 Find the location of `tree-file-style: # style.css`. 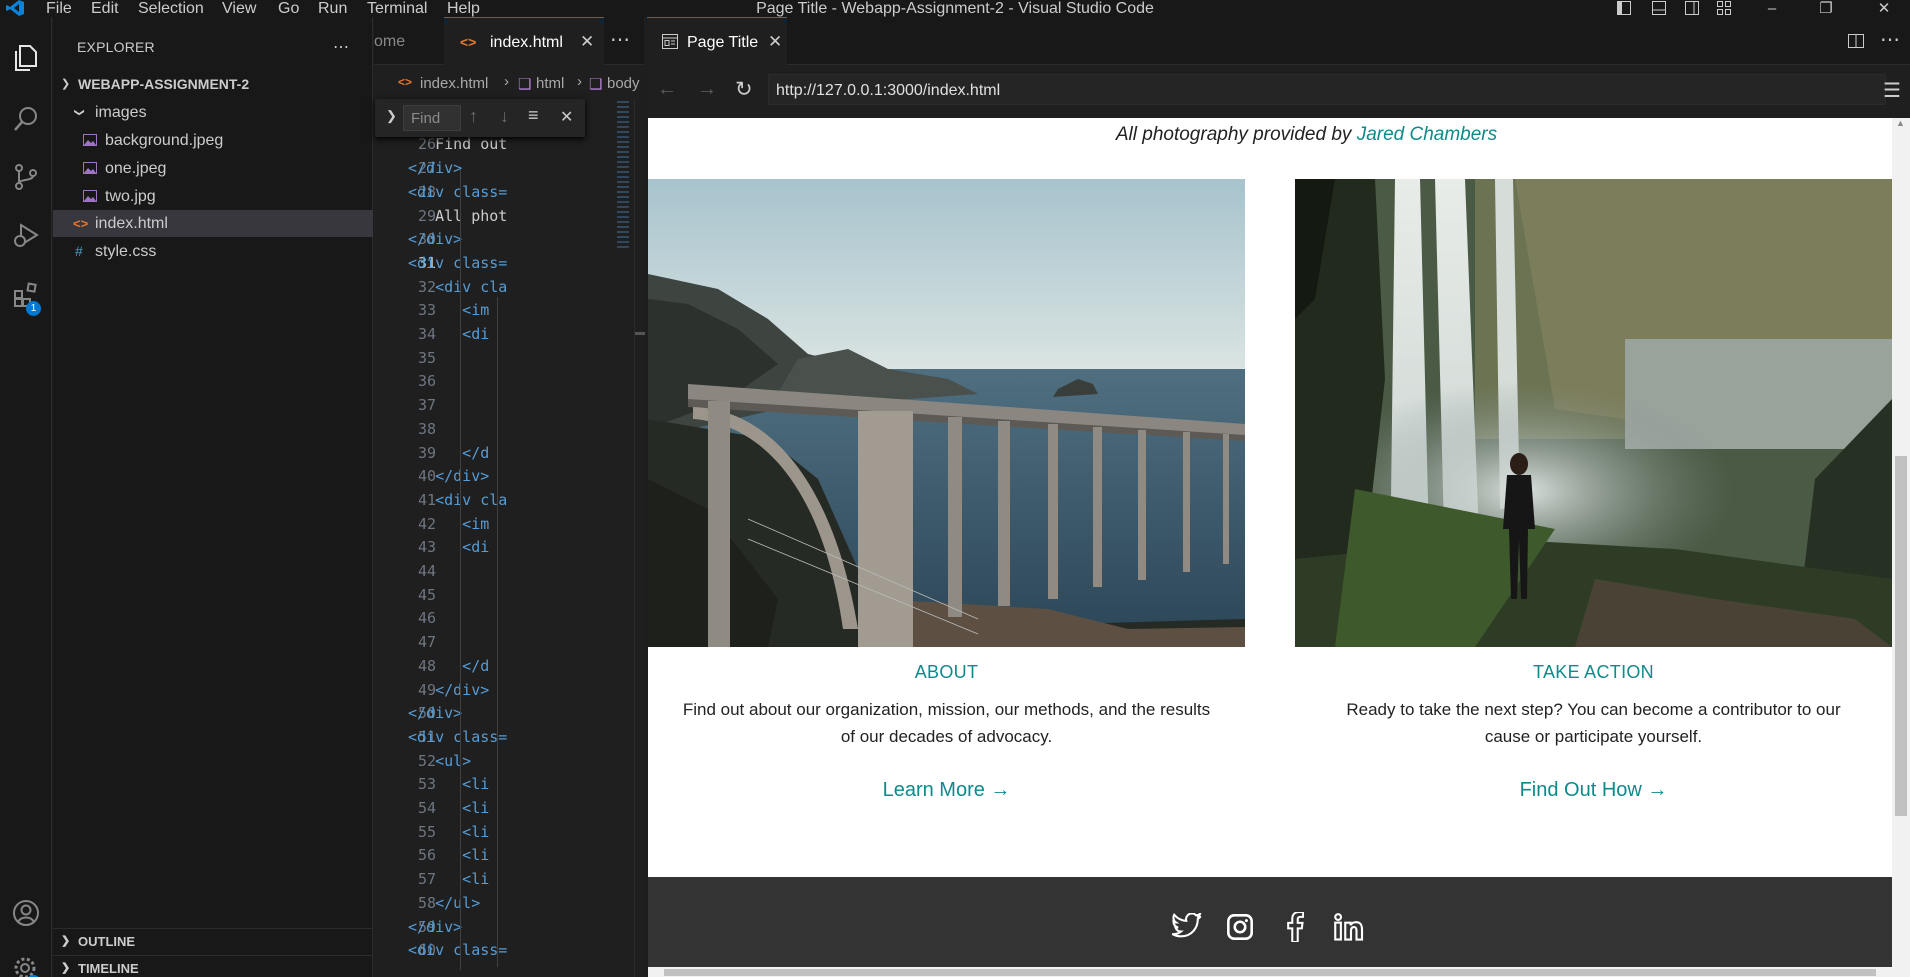

tree-file-style: # style.css is located at coordinates (213, 251).